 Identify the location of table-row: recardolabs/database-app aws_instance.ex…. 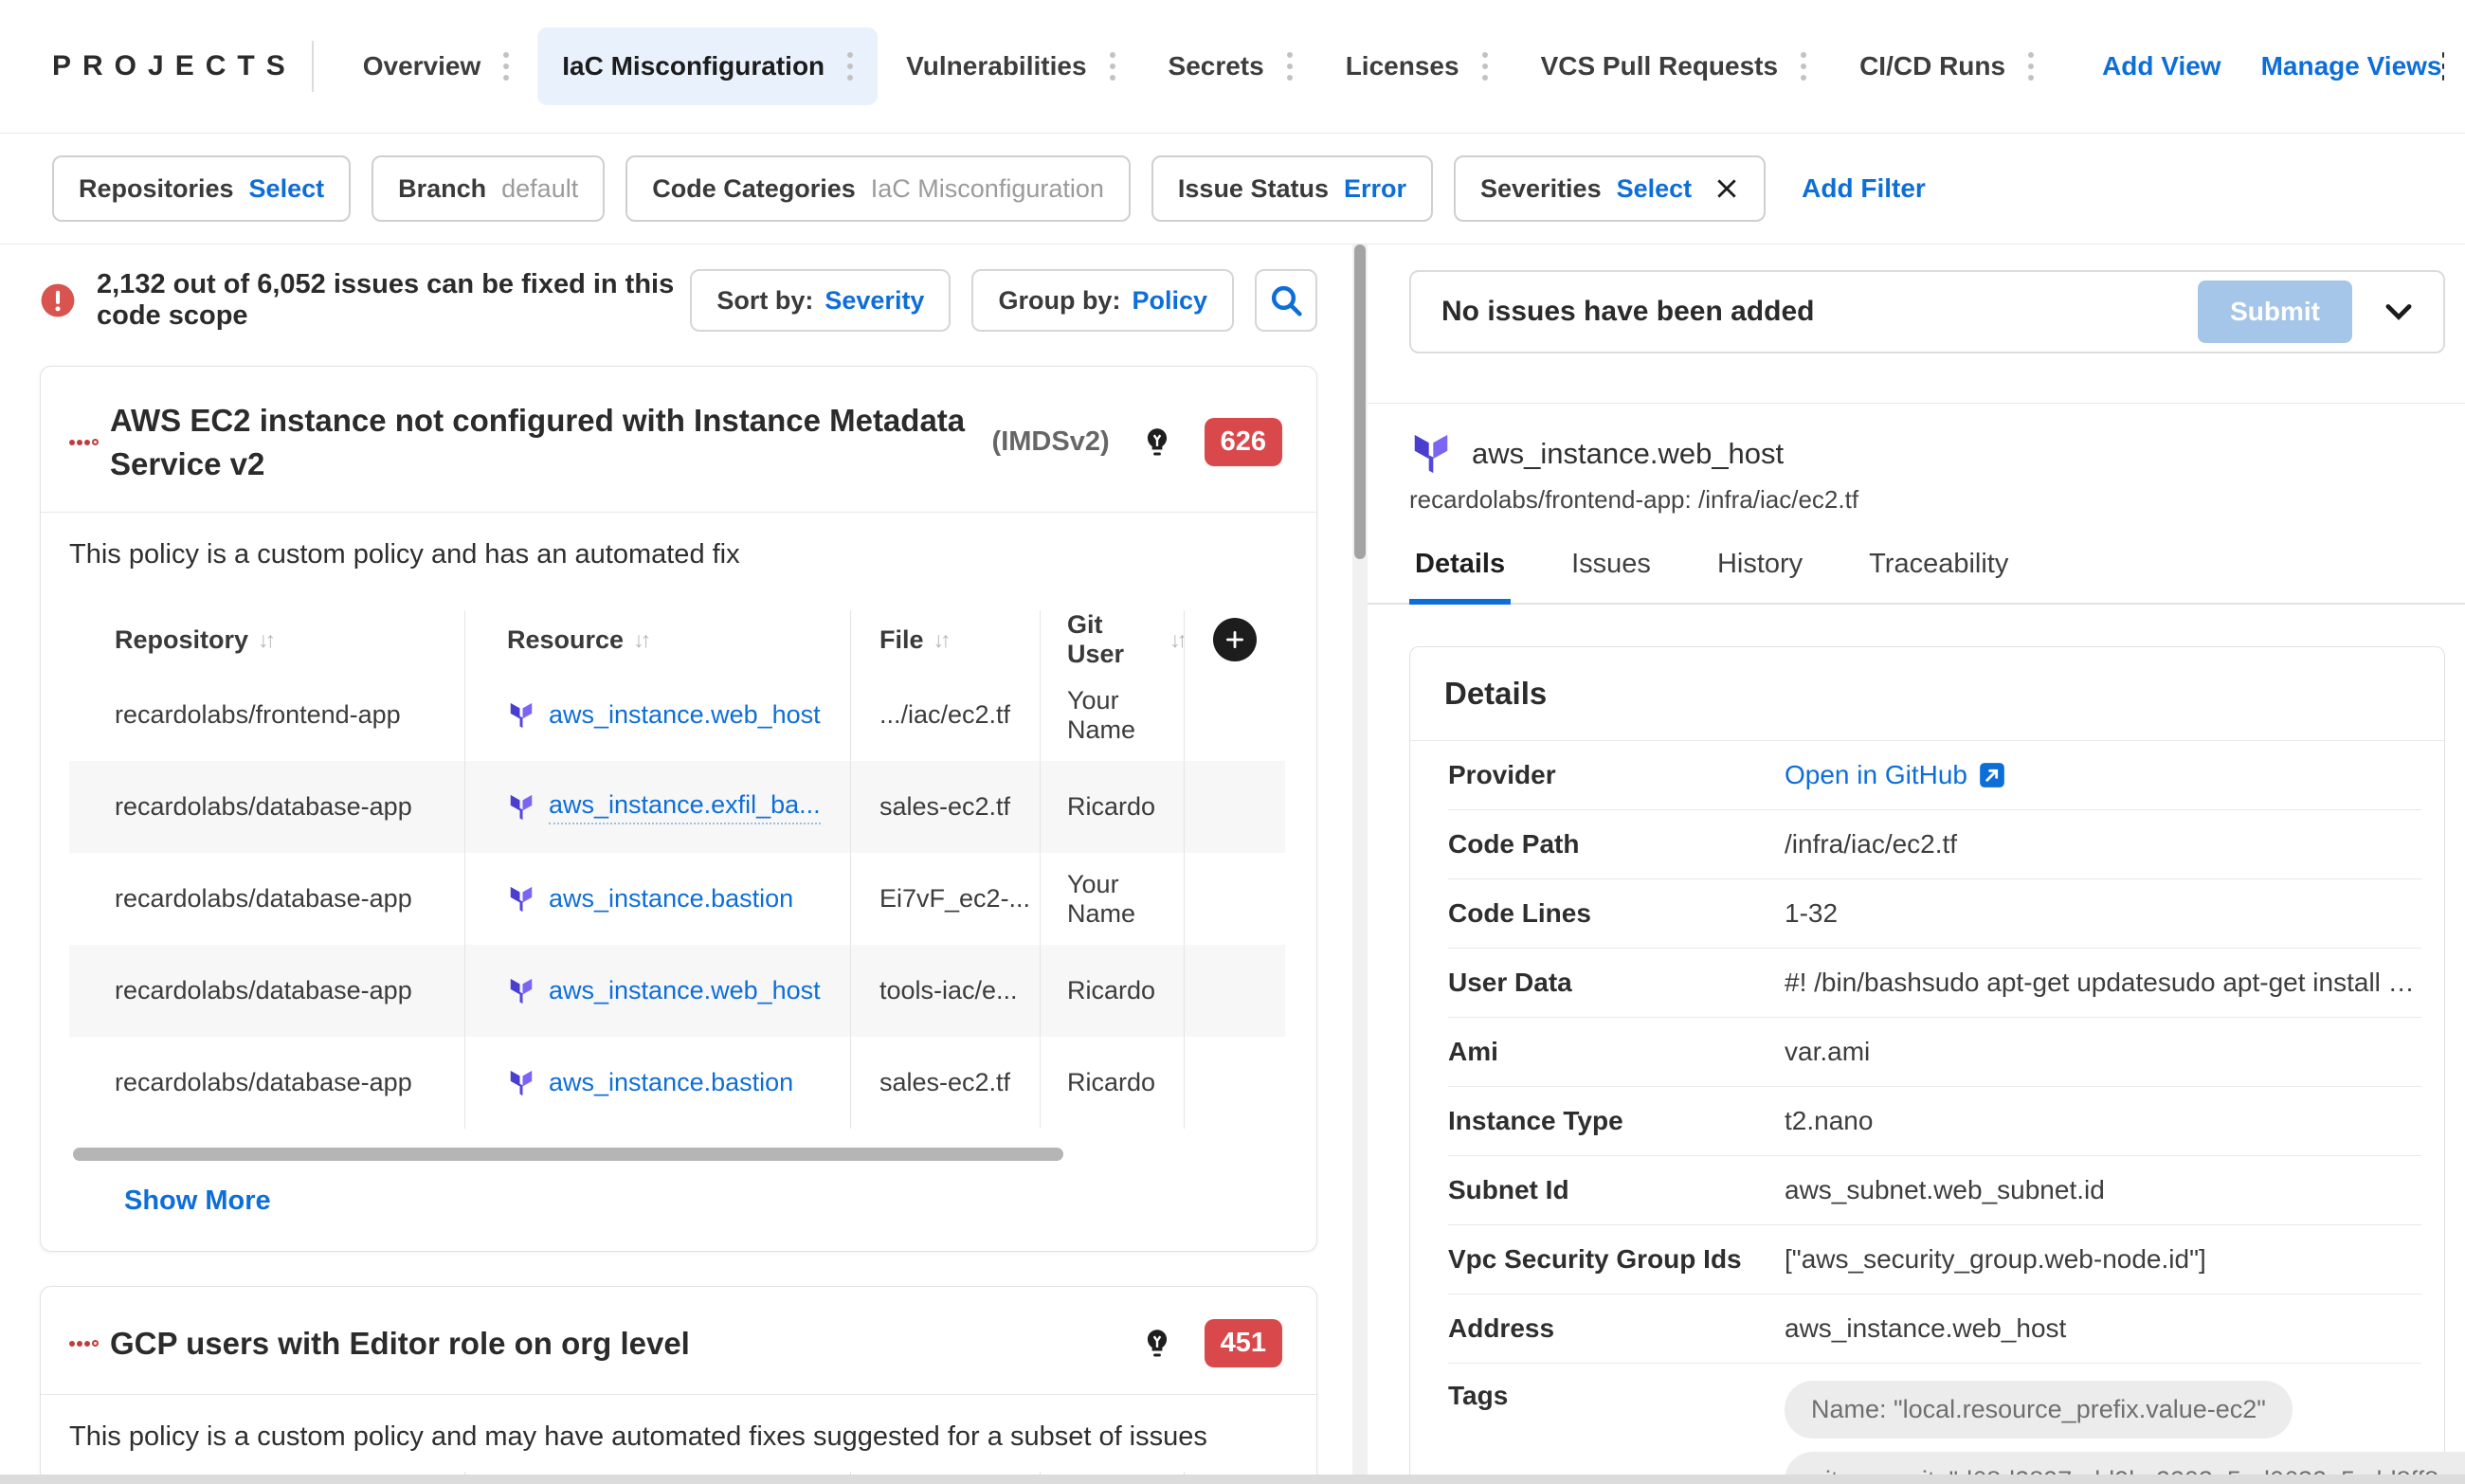
(677, 807).